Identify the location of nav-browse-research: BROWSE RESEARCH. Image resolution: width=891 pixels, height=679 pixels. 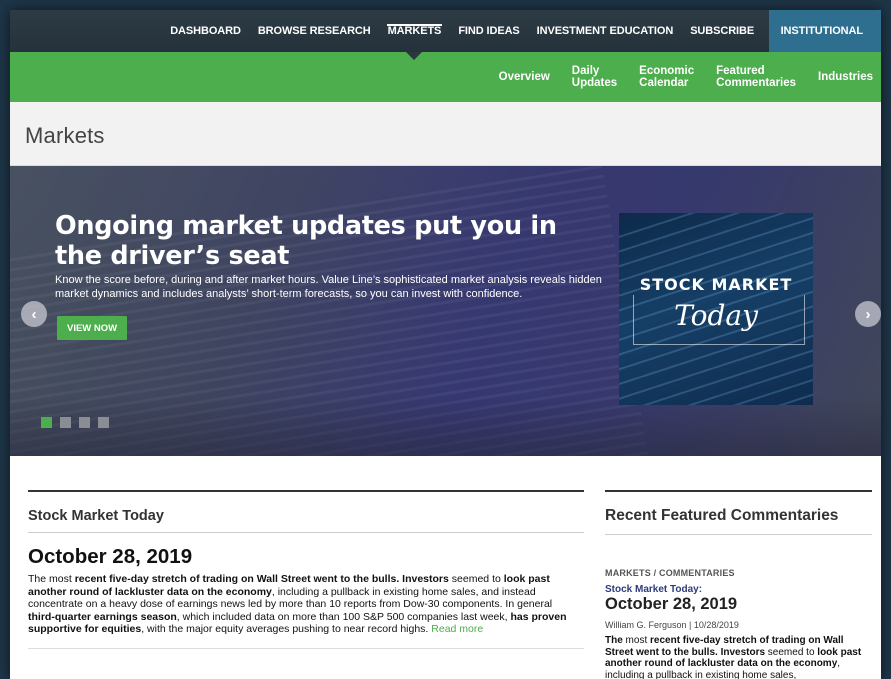
(314, 31).